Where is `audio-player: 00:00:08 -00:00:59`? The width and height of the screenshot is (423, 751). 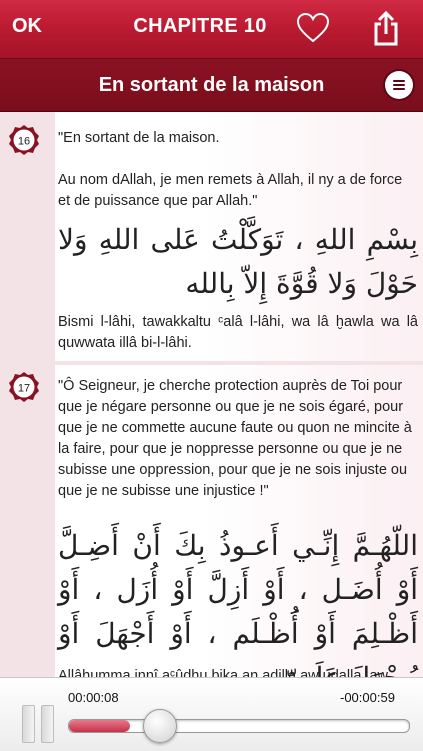 audio-player: 00:00:08 -00:00:59 is located at coordinates (211, 714).